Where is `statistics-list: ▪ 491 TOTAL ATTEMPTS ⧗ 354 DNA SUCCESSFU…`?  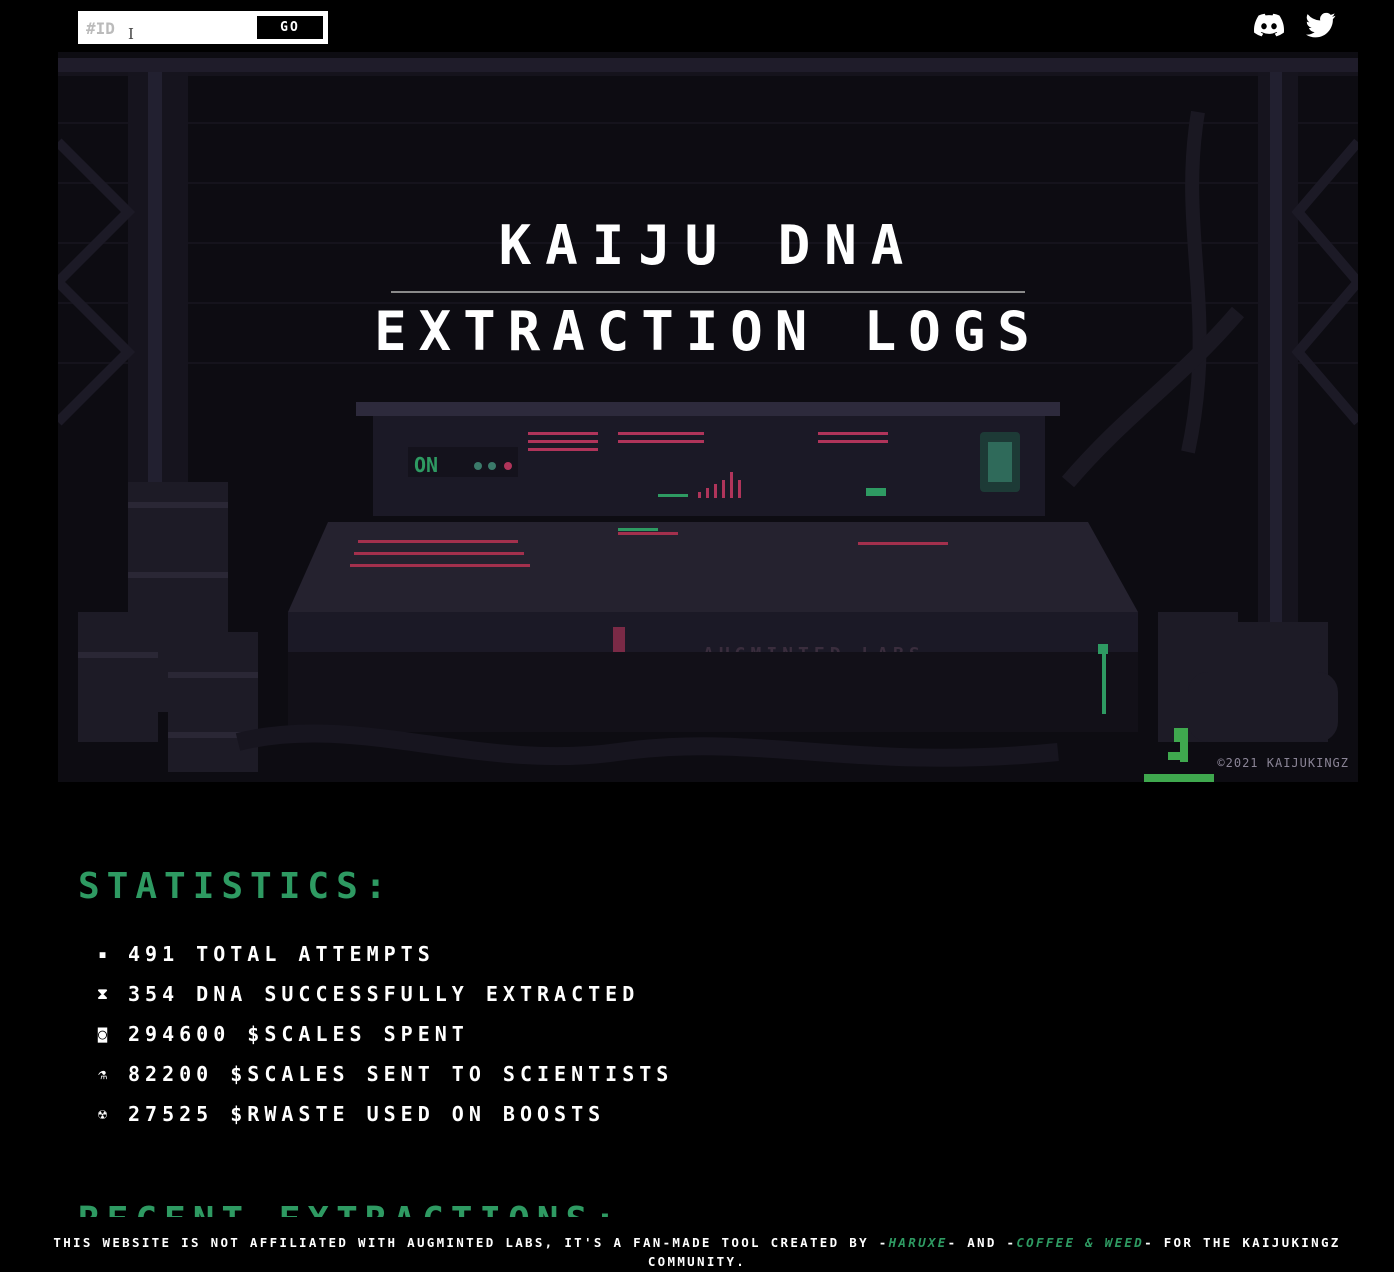 statistics-list: ▪ 491 TOTAL ATTEMPTS ⧗ 354 DNA SUCCESSFU… is located at coordinates (384, 1034).